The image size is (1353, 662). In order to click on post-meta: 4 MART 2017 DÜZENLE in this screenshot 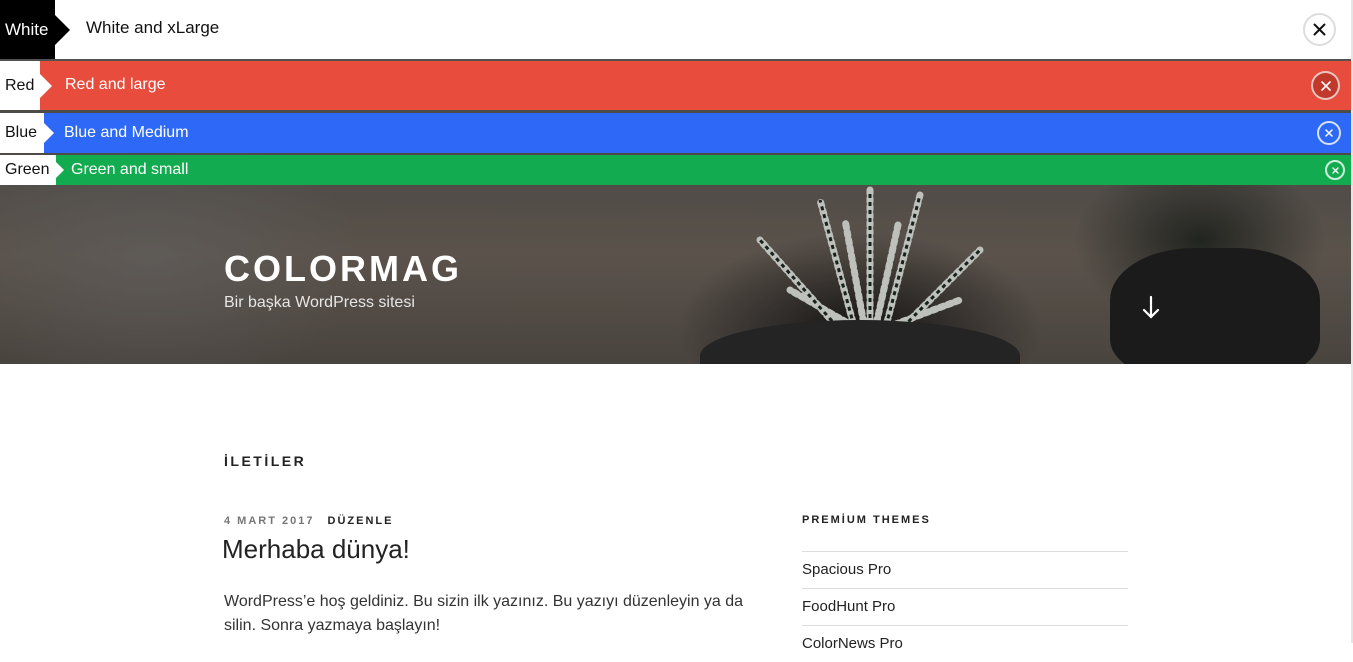, I will do `click(309, 521)`.